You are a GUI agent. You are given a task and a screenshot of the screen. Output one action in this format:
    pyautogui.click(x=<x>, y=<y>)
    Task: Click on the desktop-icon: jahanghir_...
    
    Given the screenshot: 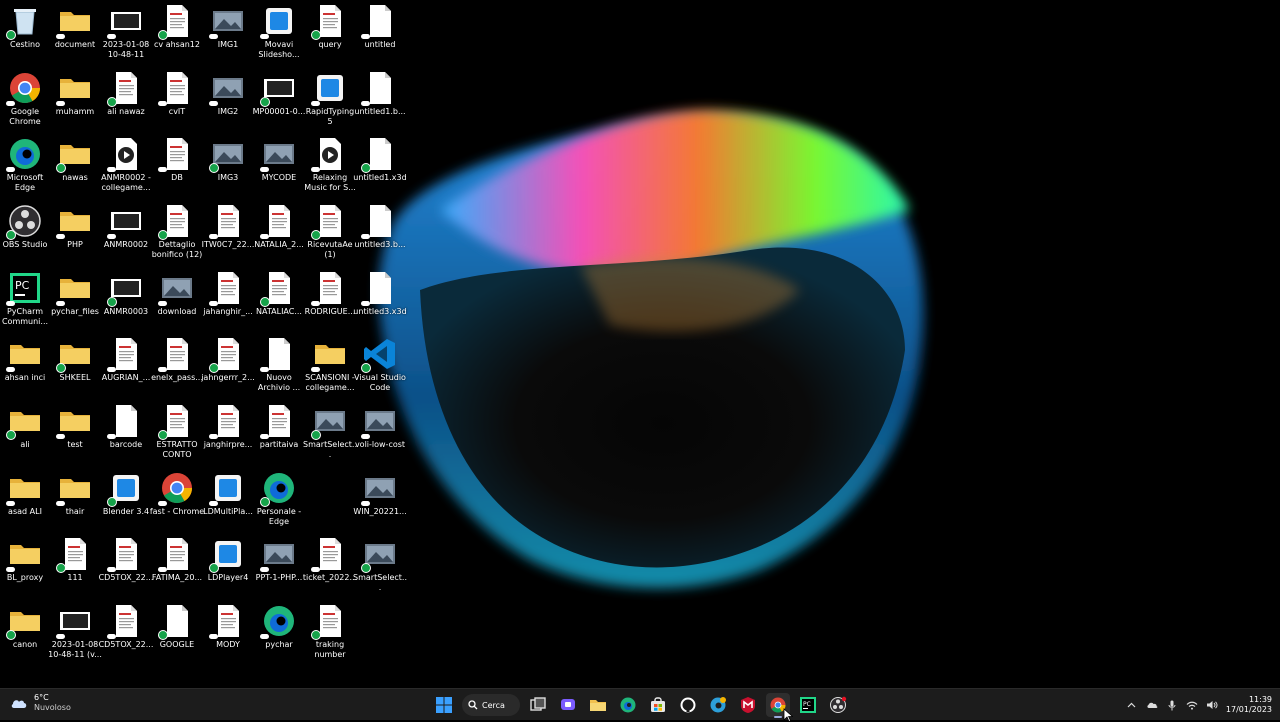 What is the action you would take?
    pyautogui.click(x=228, y=304)
    